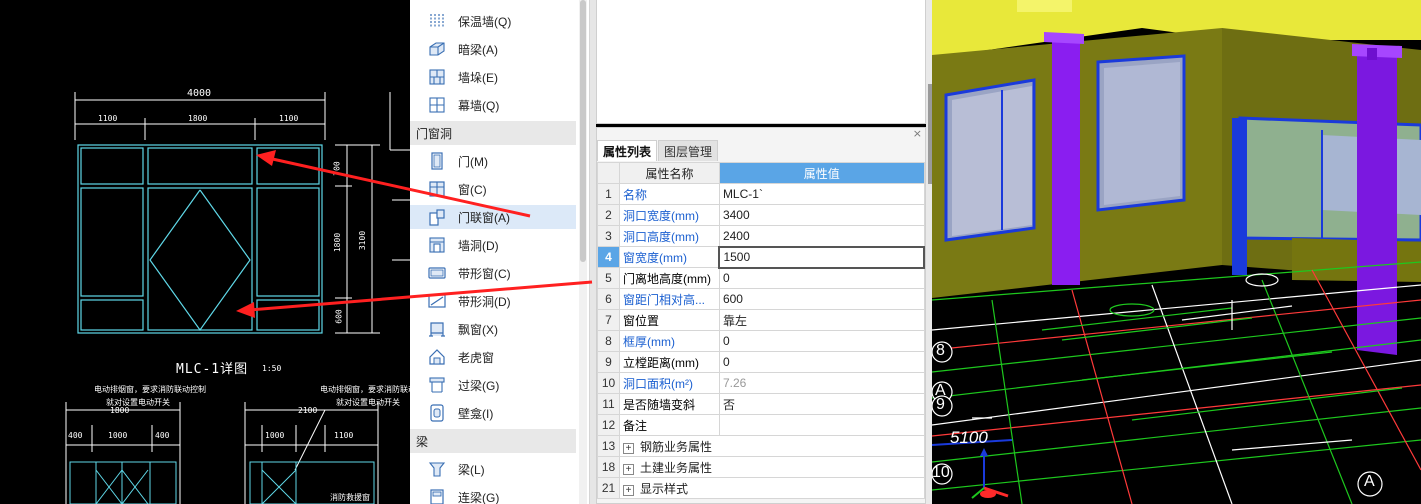  I want to click on table-row: 2 洞口宽度(mm) 3400, so click(761, 215).